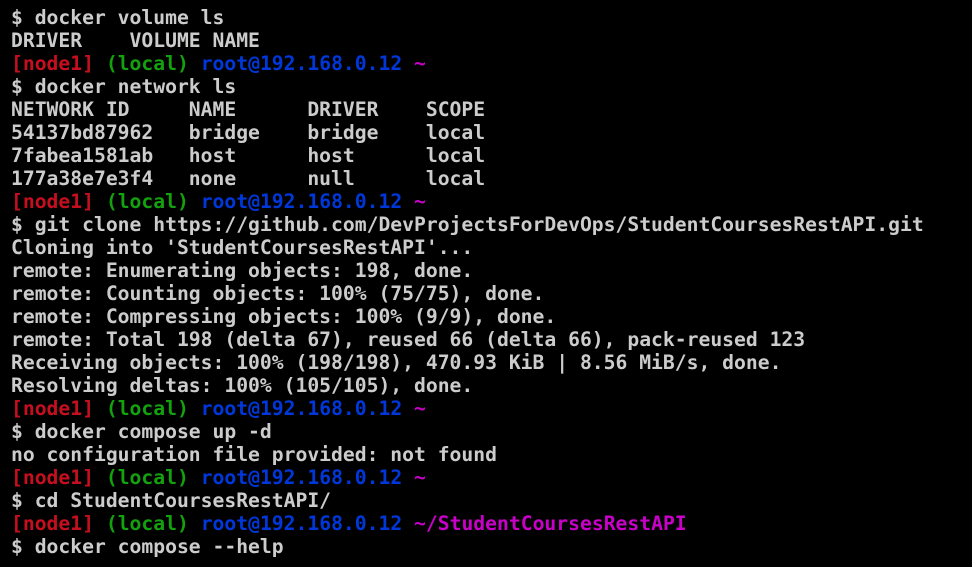 Image resolution: width=972 pixels, height=567 pixels. I want to click on command-line: $ docker compose up -d, so click(141, 431).